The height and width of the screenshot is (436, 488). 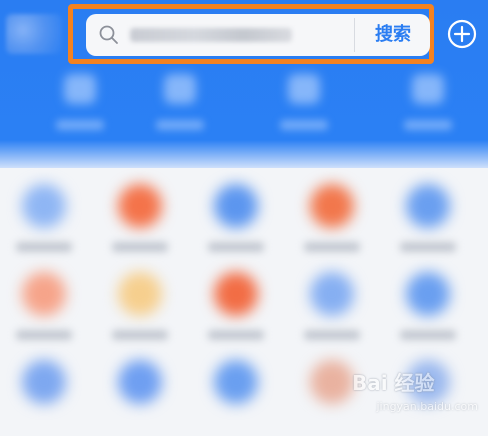 I want to click on search-bar: 搜索, so click(x=258, y=35).